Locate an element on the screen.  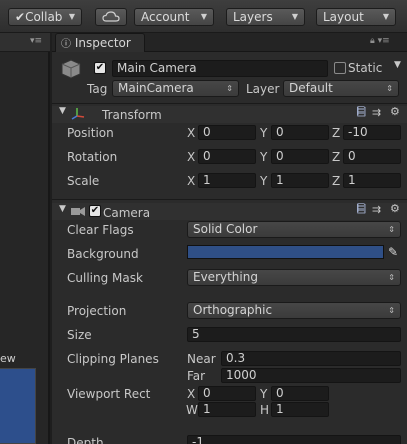
static-dropdown-arrow-icon: ▼ is located at coordinates (397, 65).